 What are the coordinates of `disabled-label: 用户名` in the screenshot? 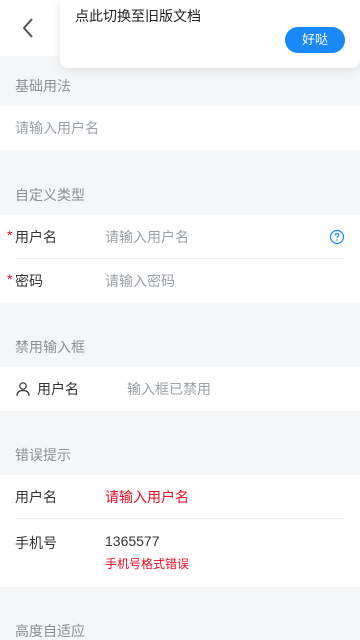 It's located at (58, 389).